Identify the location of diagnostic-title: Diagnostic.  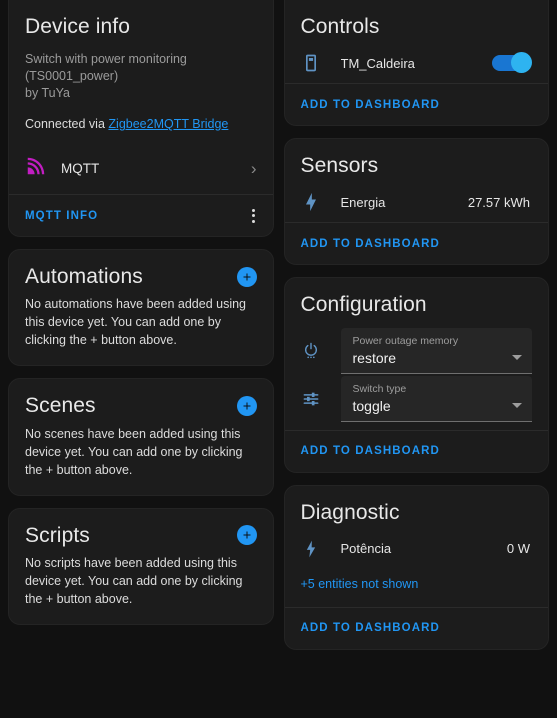
(350, 512).